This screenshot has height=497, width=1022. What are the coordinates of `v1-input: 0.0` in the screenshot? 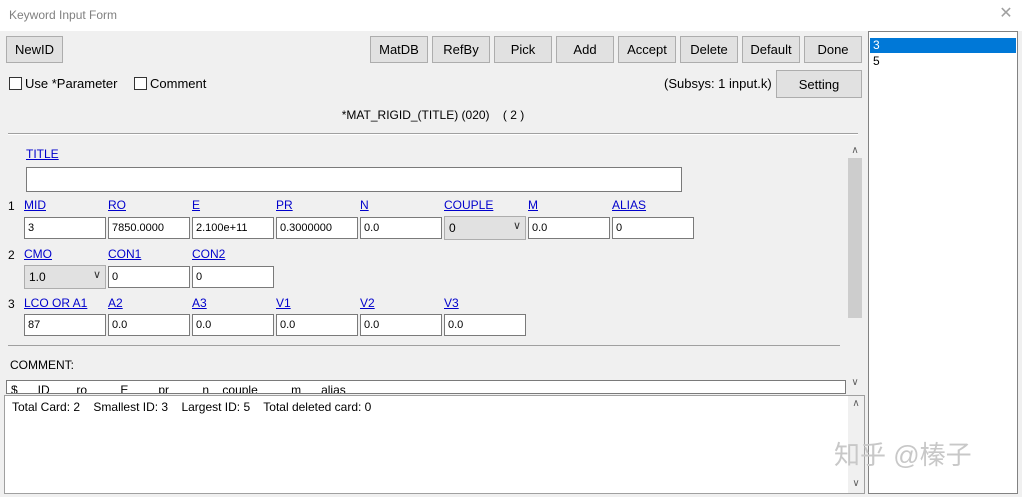 It's located at (317, 325).